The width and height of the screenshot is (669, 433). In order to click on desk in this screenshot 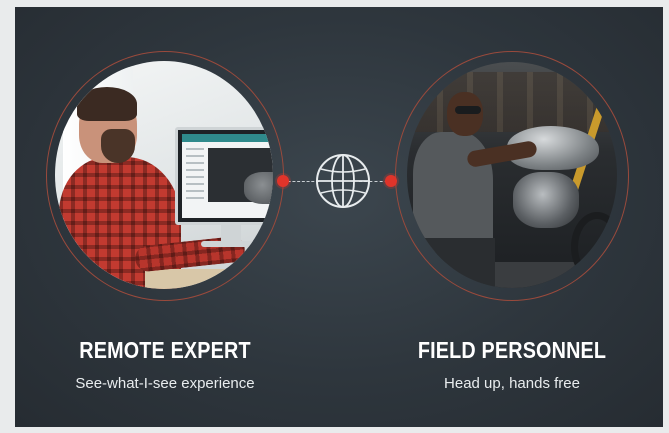, I will do `click(209, 279)`.